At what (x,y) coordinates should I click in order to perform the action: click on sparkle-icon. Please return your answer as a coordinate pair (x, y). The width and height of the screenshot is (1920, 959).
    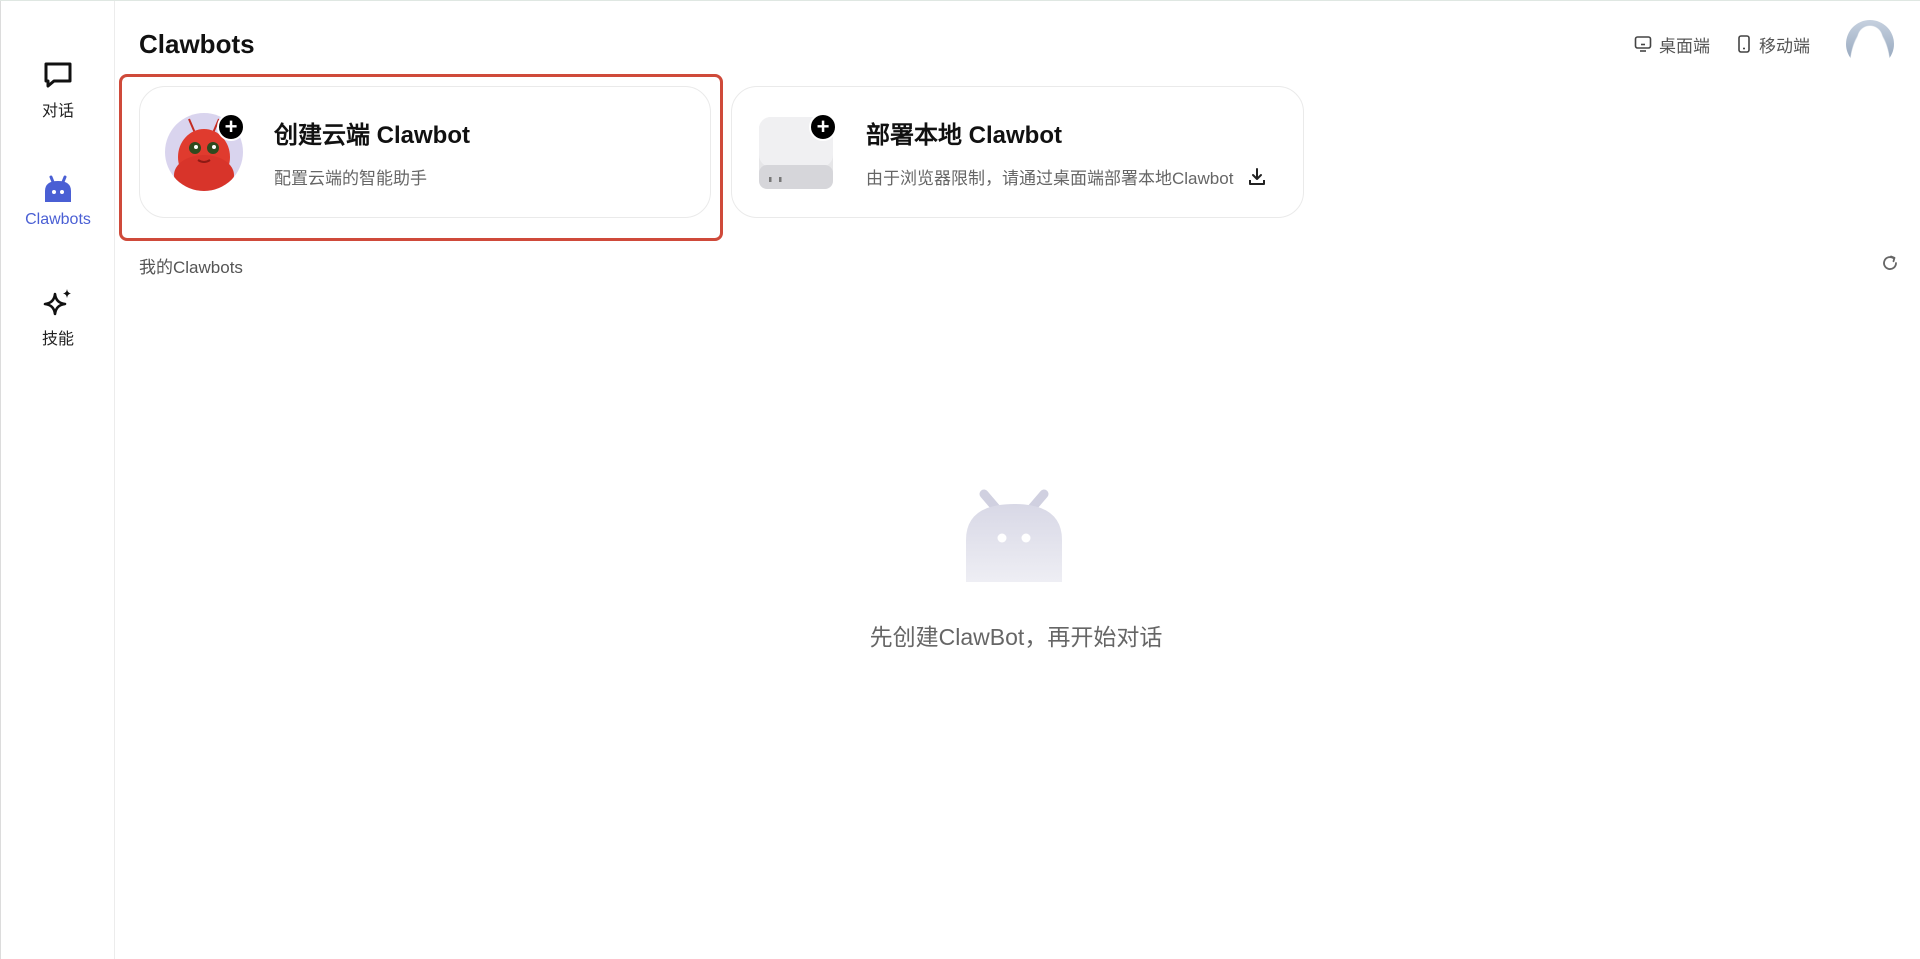
    Looking at the image, I should click on (58, 303).